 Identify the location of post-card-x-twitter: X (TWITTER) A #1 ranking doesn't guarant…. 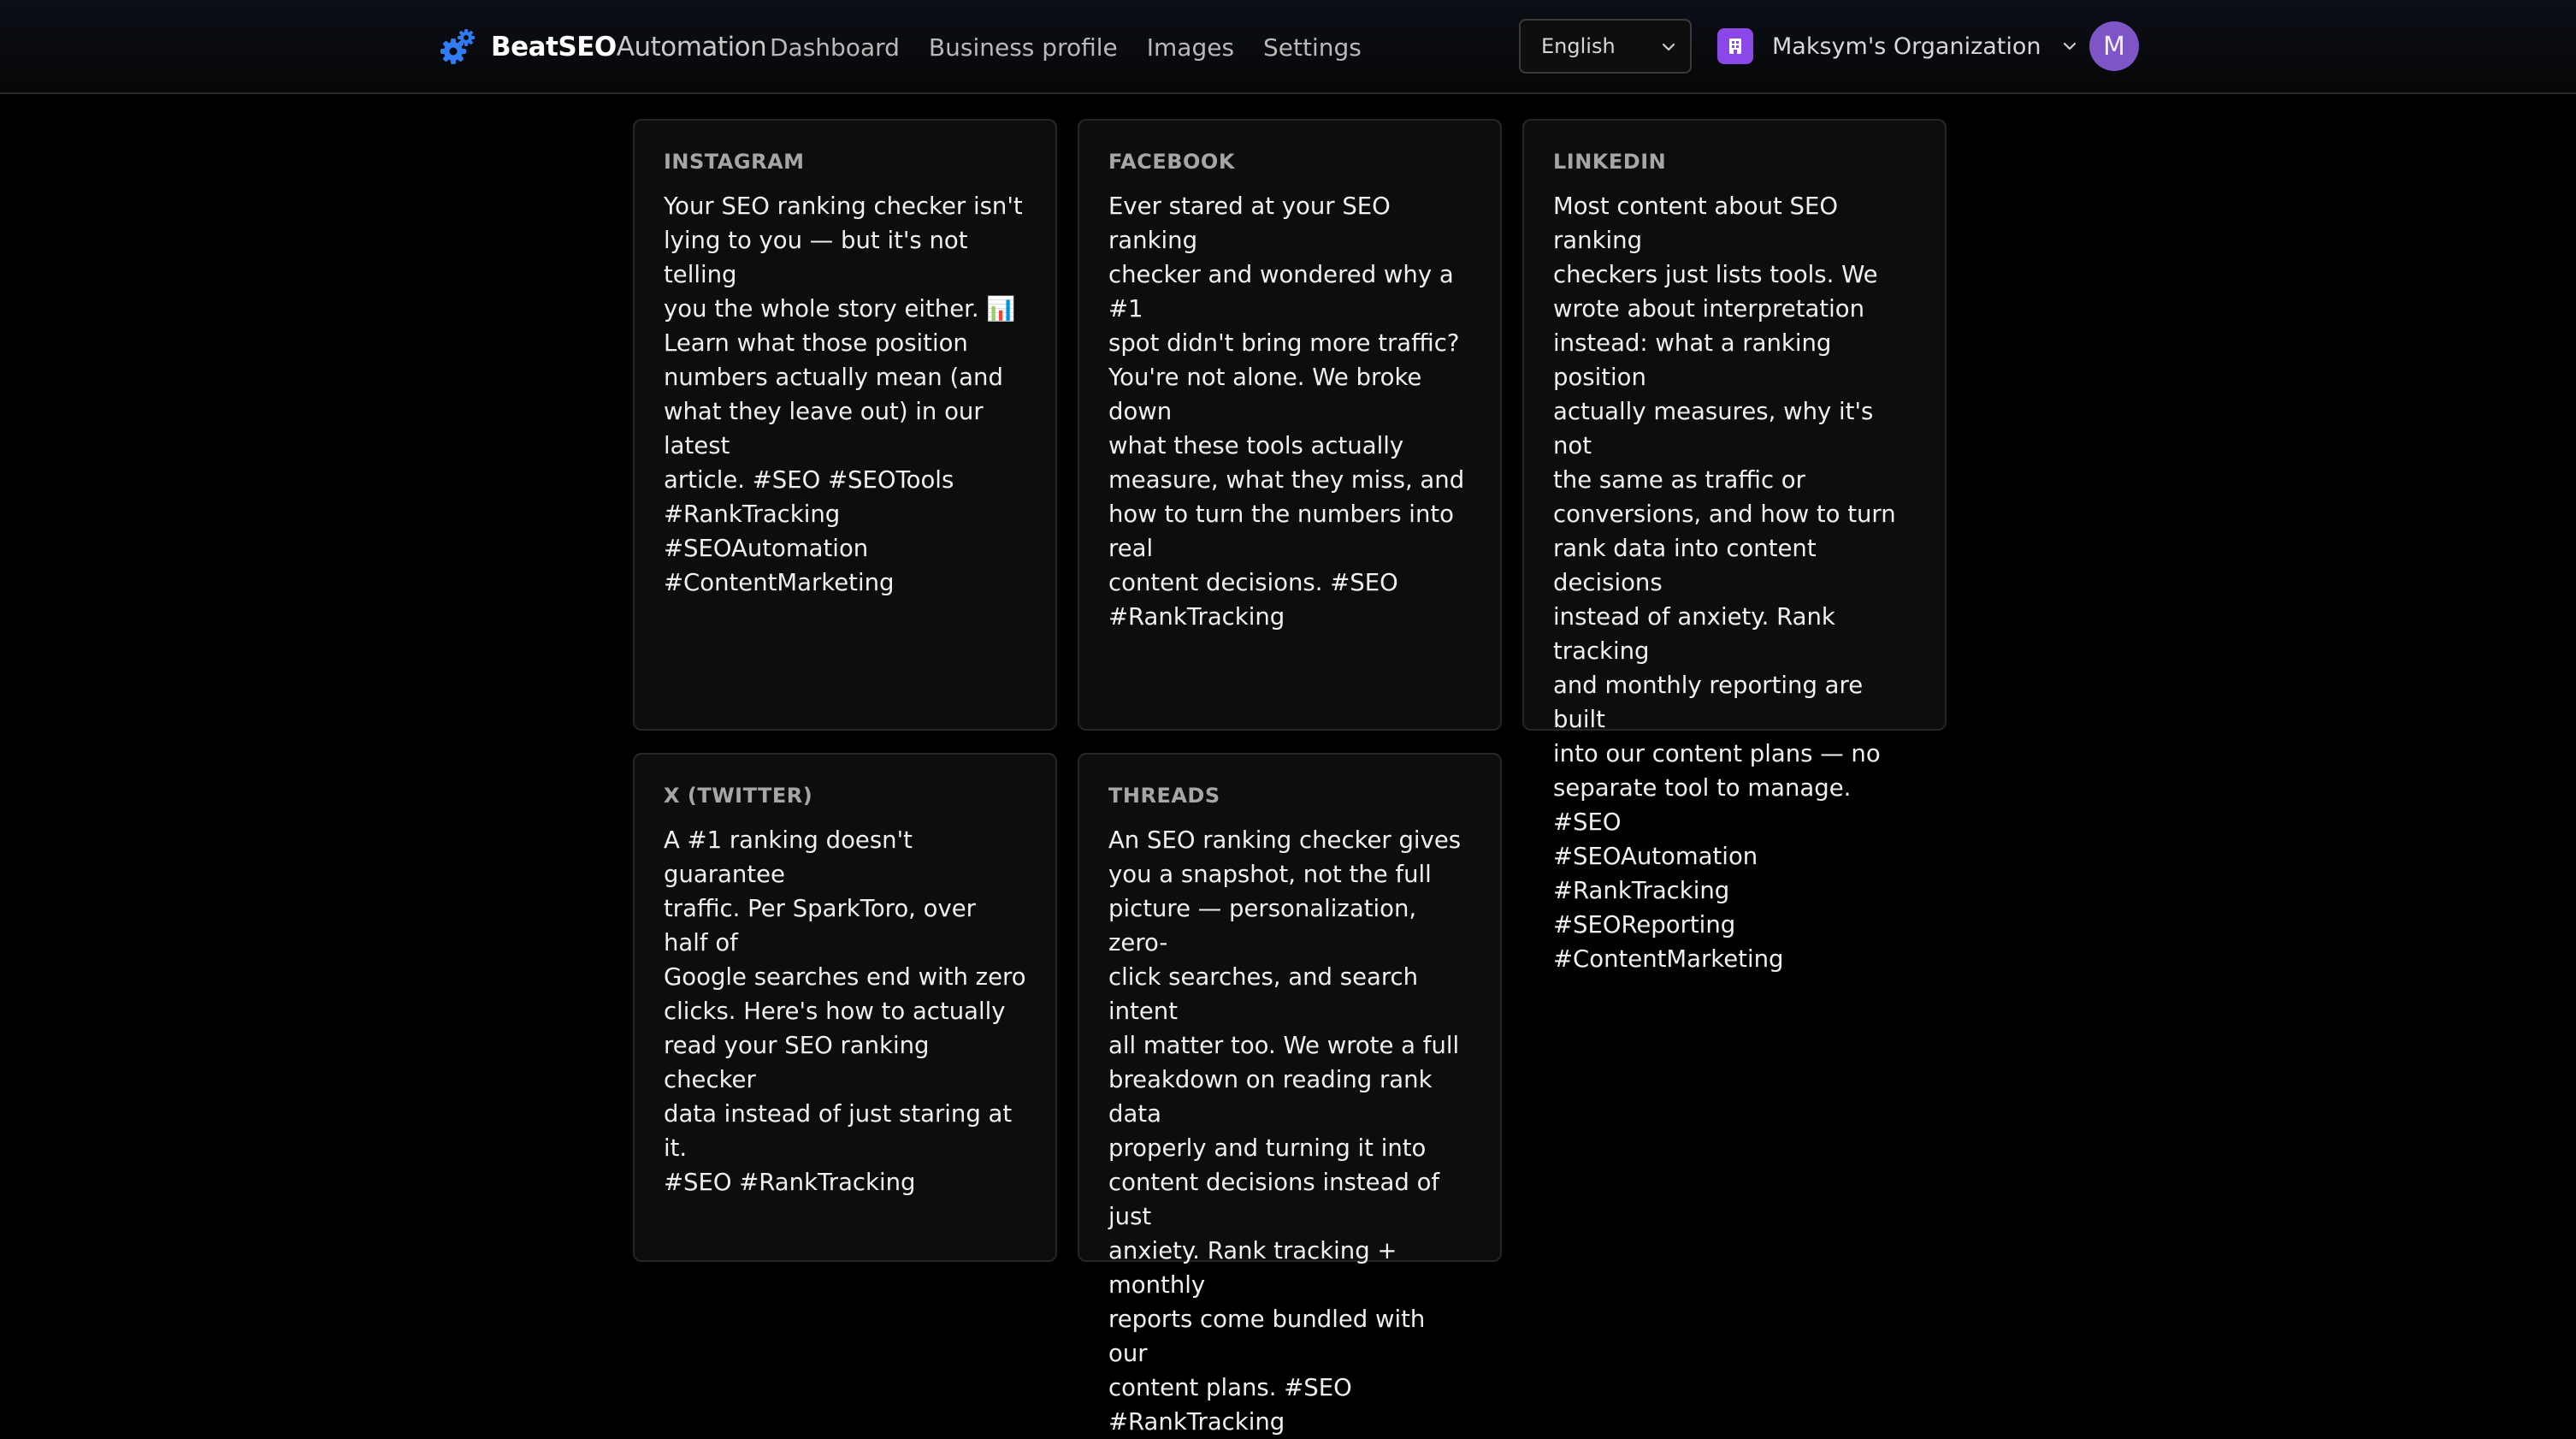
(845, 1007).